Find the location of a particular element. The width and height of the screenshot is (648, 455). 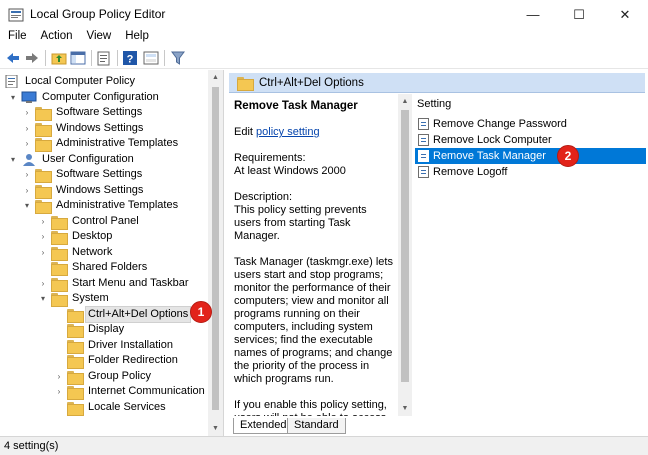

tree-item: Folder Redirection is located at coordinates (117, 361).